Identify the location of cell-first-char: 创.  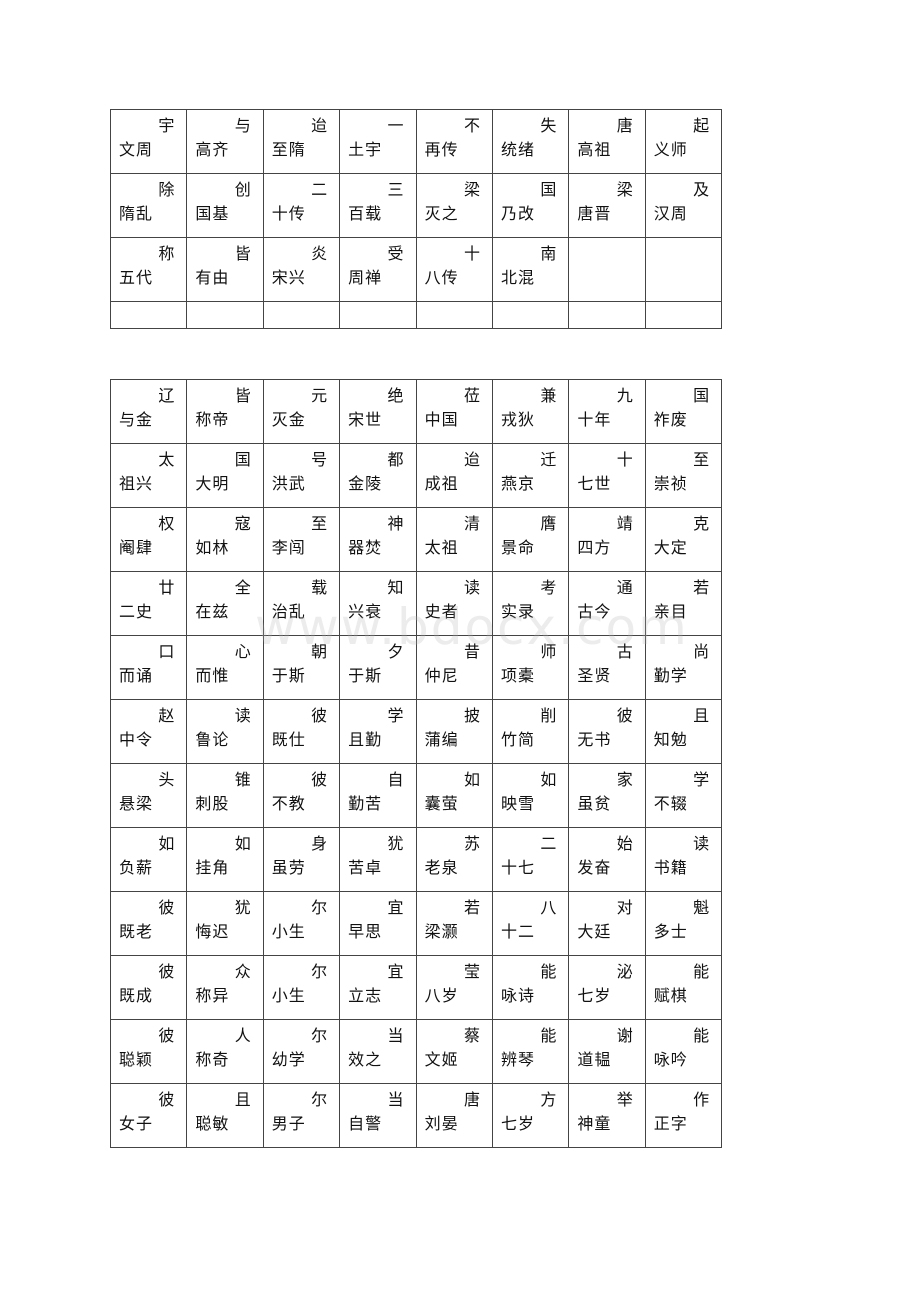
(242, 189).